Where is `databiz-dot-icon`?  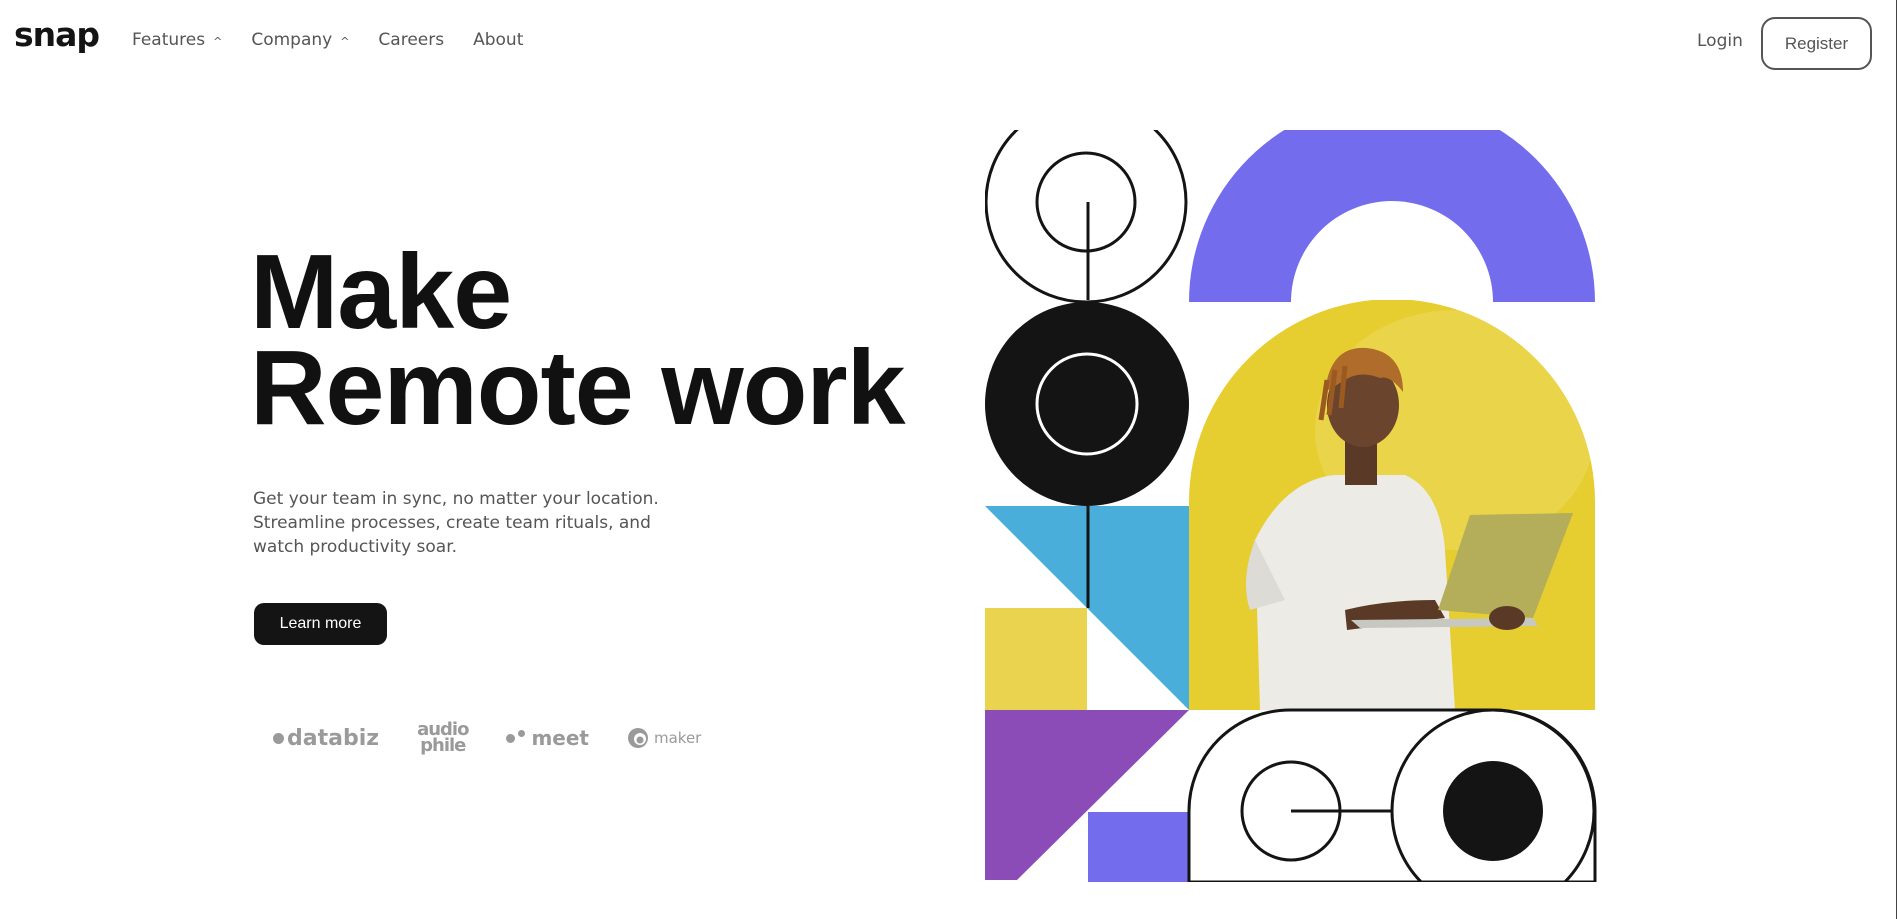 databiz-dot-icon is located at coordinates (278, 738).